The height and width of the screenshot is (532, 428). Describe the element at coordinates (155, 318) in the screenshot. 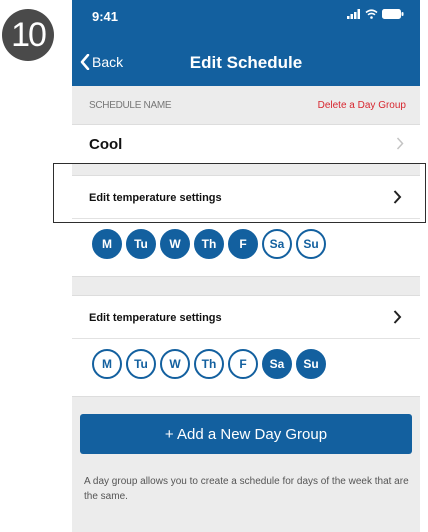

I see `edit-temperature-settings-label: Edit temperature settings` at that location.